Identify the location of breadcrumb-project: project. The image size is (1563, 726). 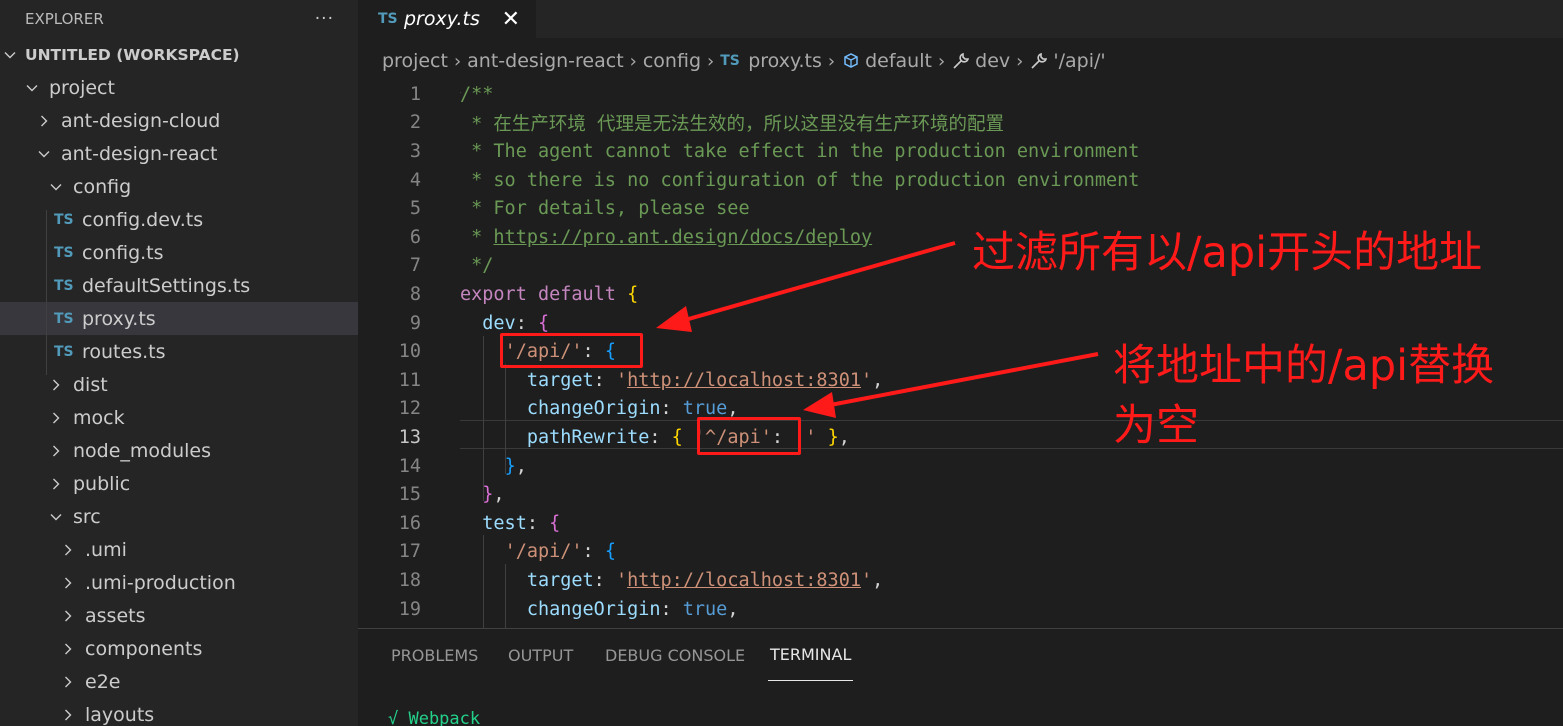
(415, 61).